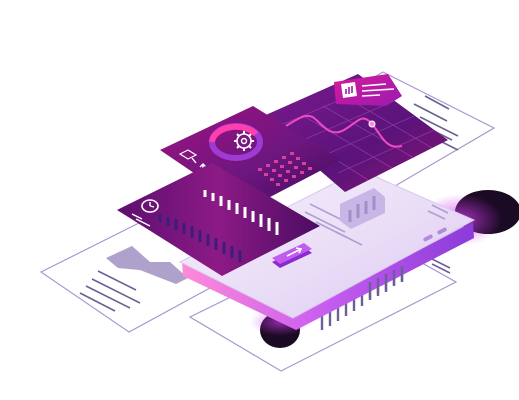 Image resolution: width=519 pixels, height=400 pixels. I want to click on line-chart-point, so click(372, 124).